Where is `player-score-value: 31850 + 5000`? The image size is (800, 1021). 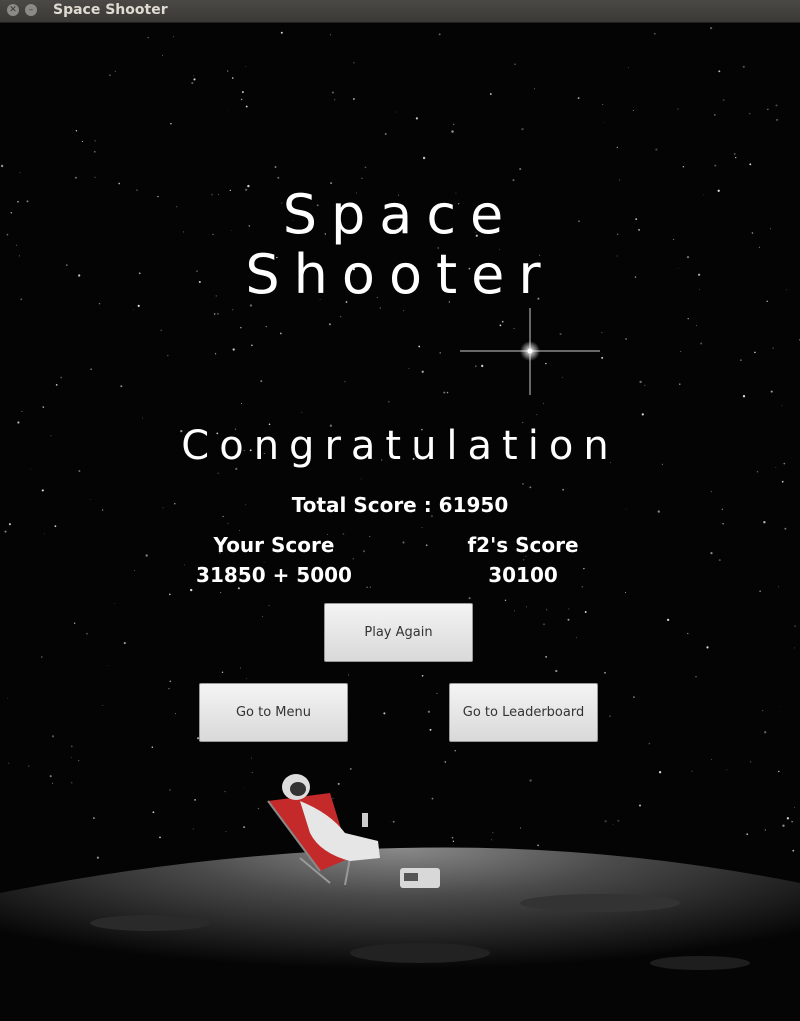
player-score-value: 31850 + 5000 is located at coordinates (274, 575).